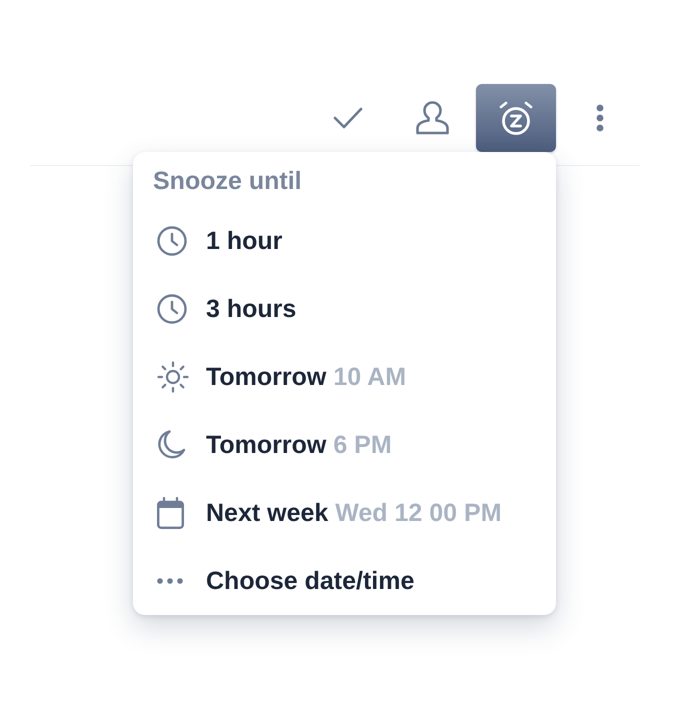  What do you see at coordinates (600, 118) in the screenshot?
I see `more-icon` at bounding box center [600, 118].